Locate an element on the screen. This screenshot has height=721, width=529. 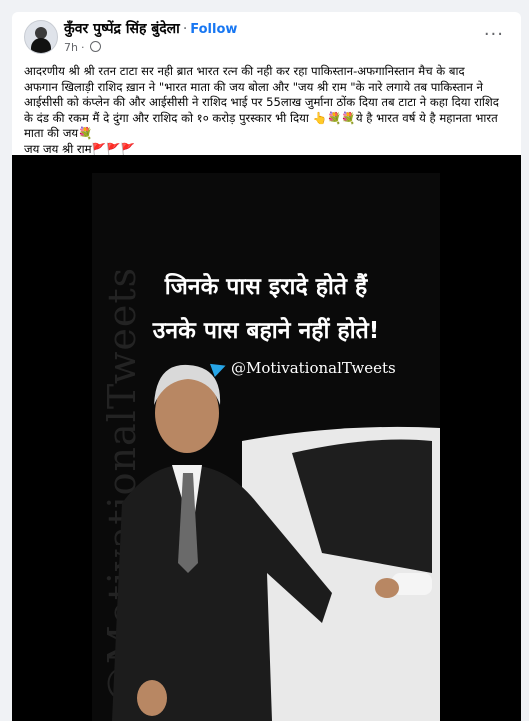
author-row: कुँवर पुष्पेंद्र सिंह बुंदेला · Follow is located at coordinates (150, 29).